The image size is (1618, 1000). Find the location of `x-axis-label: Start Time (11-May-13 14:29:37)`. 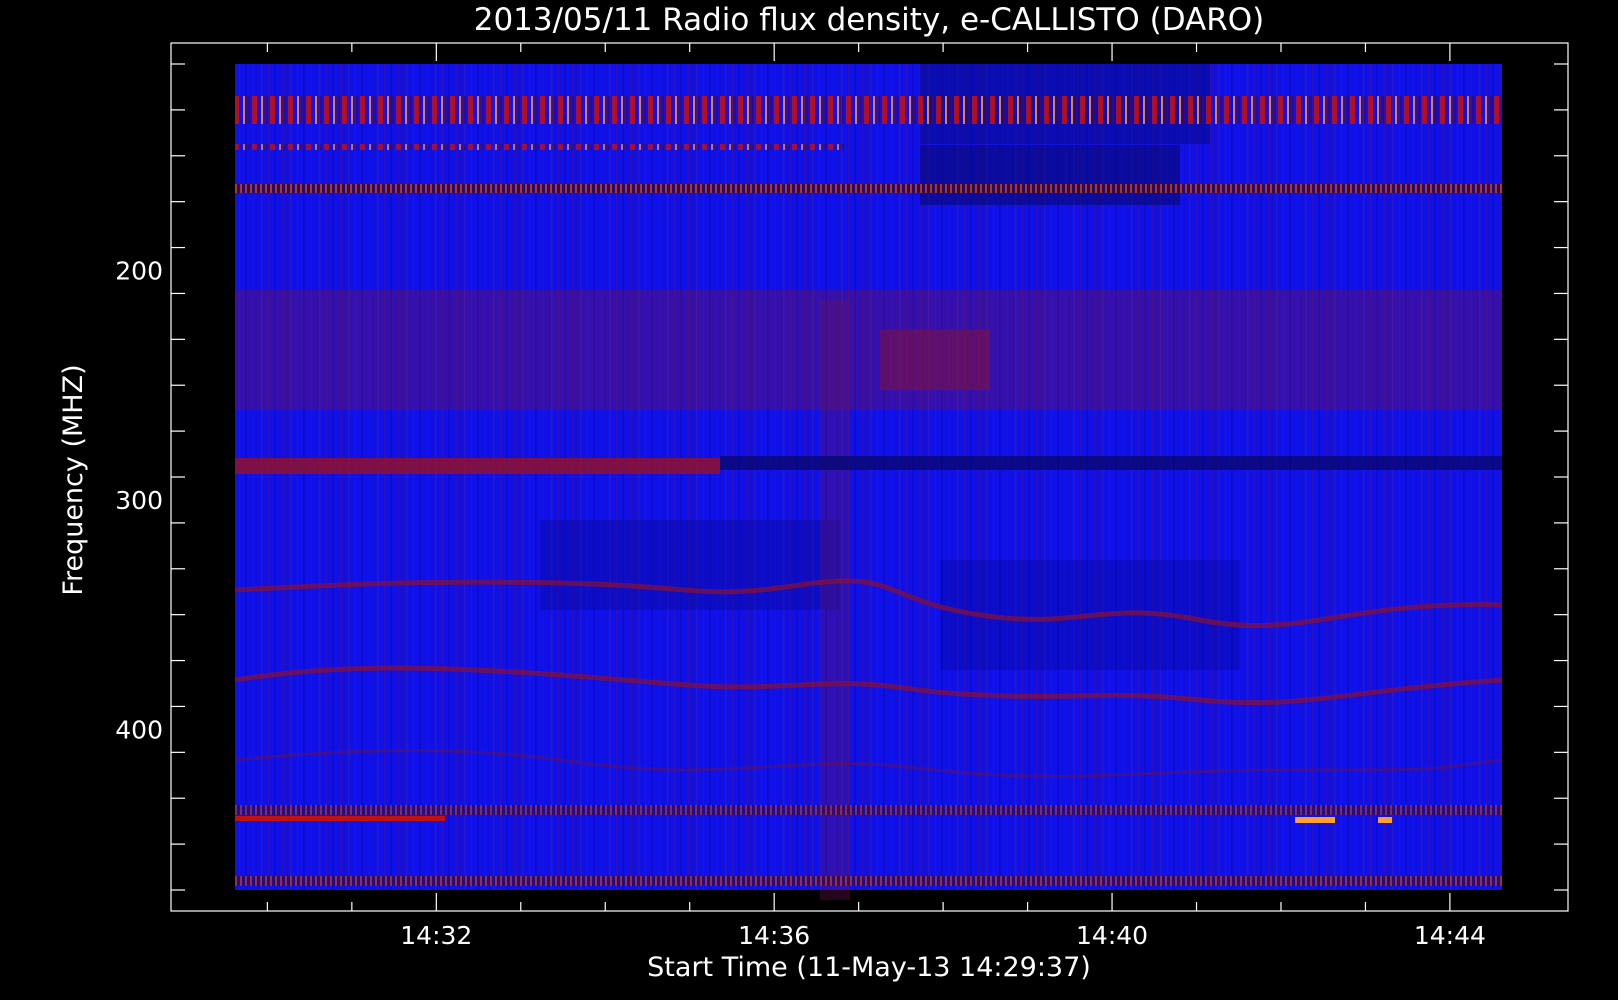

x-axis-label: Start Time (11-May-13 14:29:37) is located at coordinates (869, 967).